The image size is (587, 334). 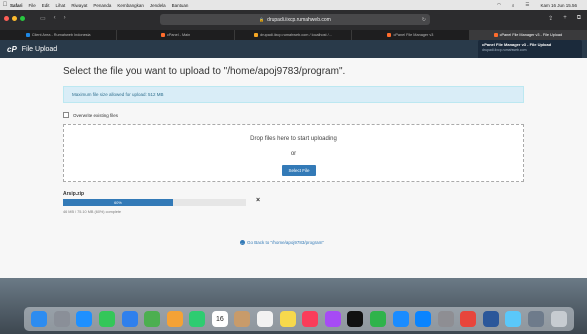 What do you see at coordinates (32, 5) in the screenshot?
I see `menu-item-file: File` at bounding box center [32, 5].